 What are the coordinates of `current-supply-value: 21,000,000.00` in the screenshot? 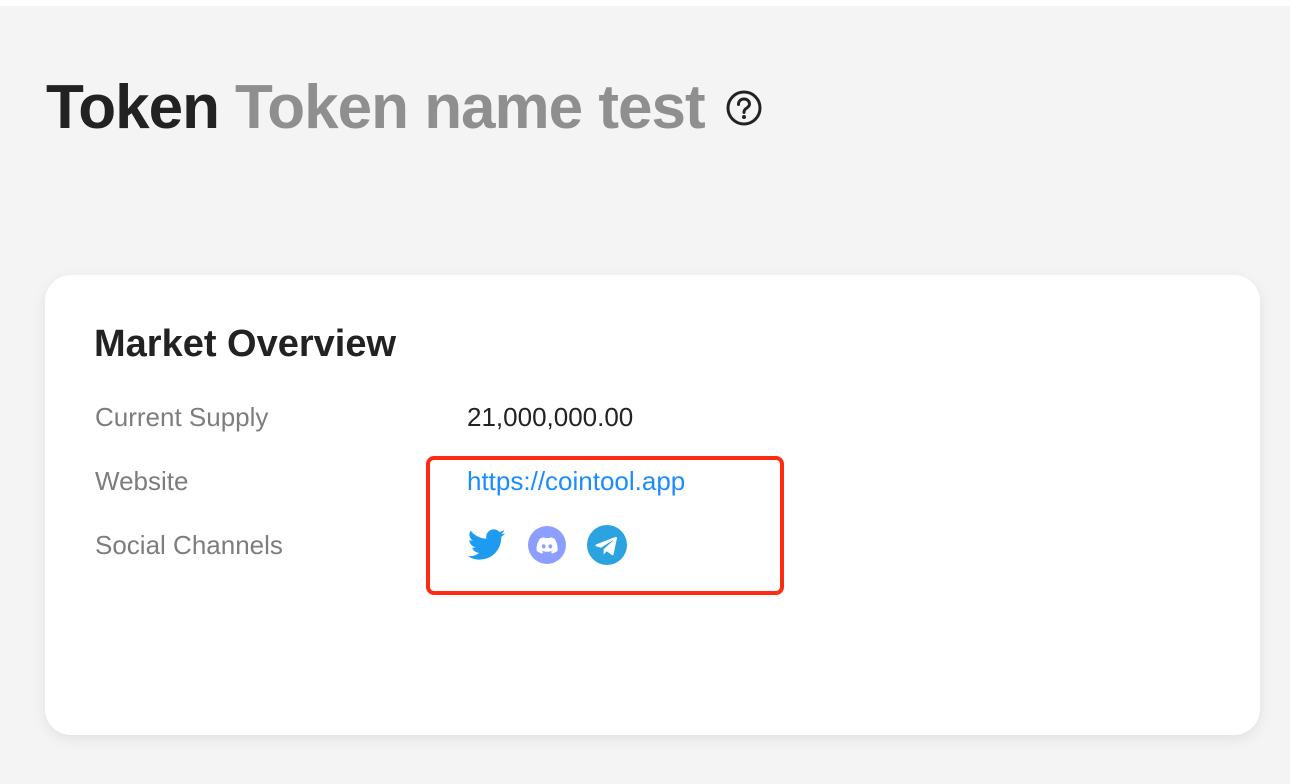 It's located at (550, 417).